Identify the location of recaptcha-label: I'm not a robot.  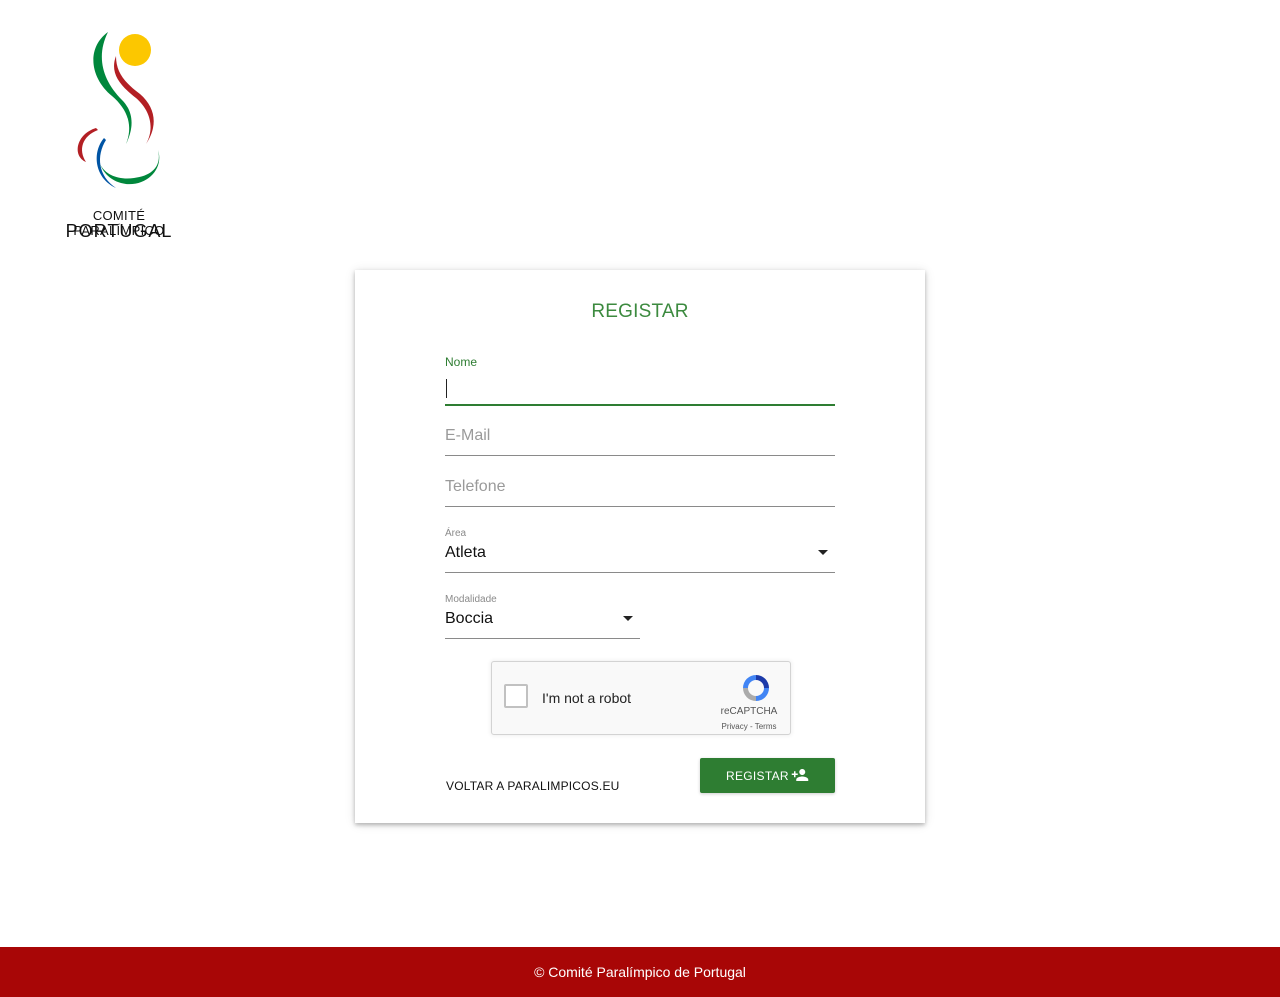
(587, 698).